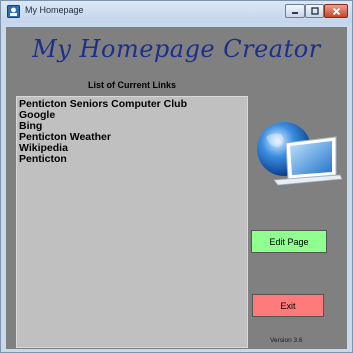  What do you see at coordinates (133, 115) in the screenshot?
I see `list-item: Google` at bounding box center [133, 115].